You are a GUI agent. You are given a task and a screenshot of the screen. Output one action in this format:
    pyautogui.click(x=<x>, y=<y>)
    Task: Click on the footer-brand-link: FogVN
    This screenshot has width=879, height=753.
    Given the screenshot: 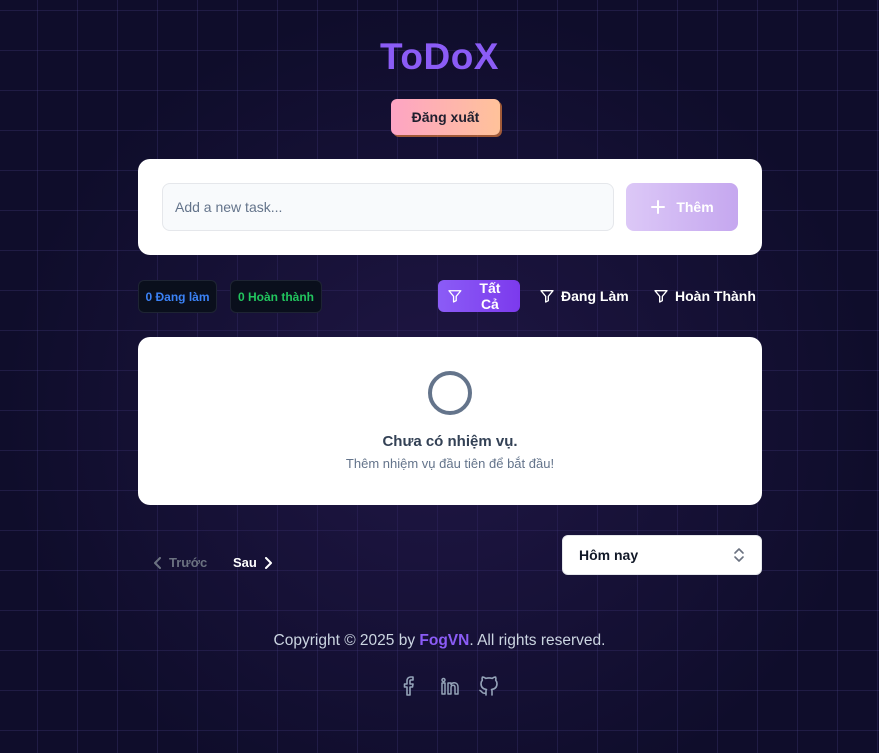 What is the action you would take?
    pyautogui.click(x=444, y=640)
    